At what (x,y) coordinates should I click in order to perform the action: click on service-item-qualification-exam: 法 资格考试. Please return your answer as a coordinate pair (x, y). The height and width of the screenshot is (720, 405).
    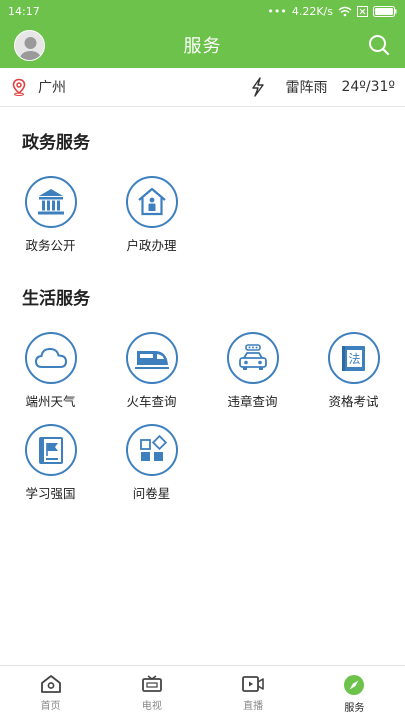
    Looking at the image, I should click on (353, 371).